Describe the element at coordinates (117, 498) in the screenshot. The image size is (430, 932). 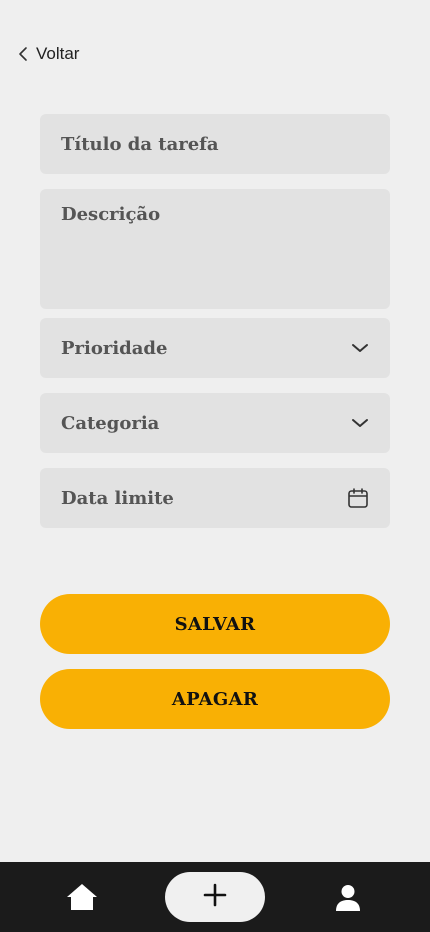
I see `due-date-placeholder: Data limite` at that location.